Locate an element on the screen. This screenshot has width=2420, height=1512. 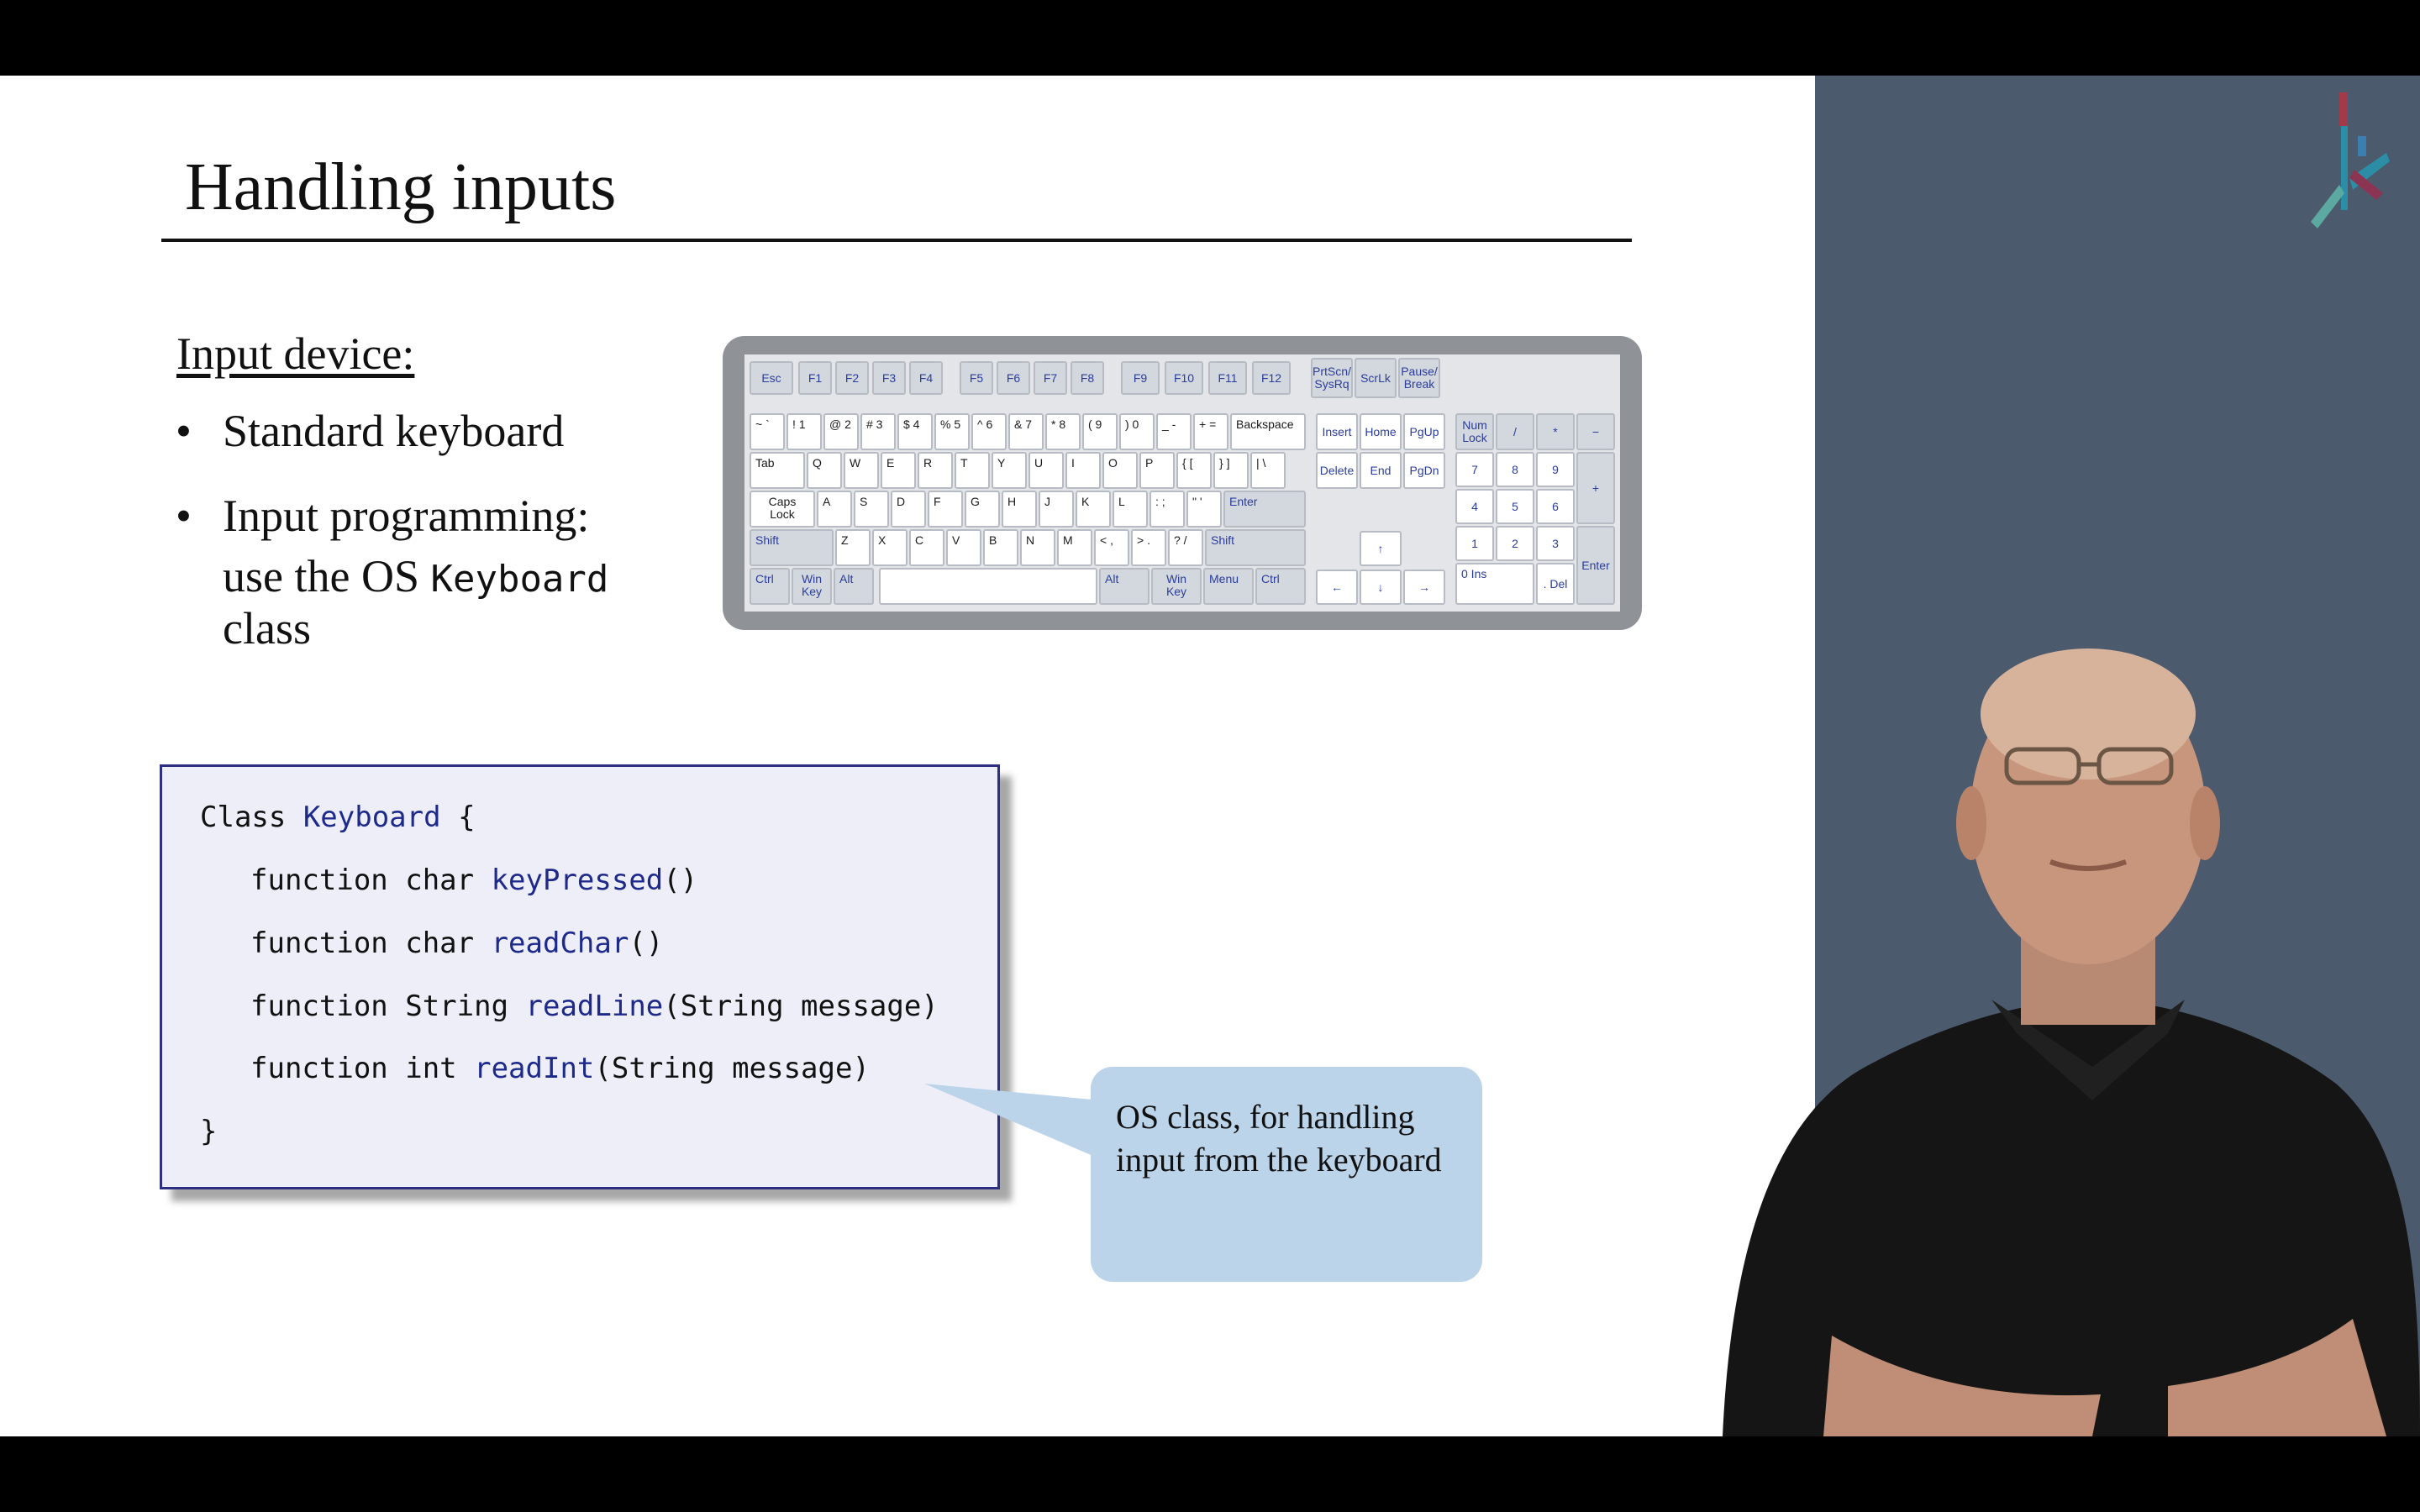
key-number-row: ) 0 is located at coordinates (1137, 431).